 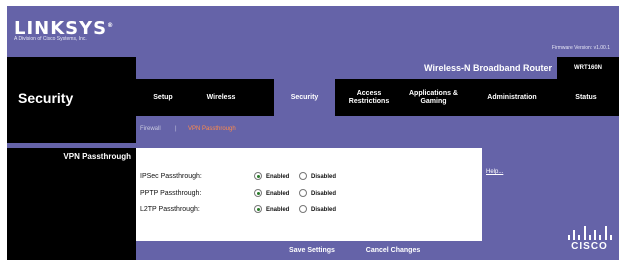 What do you see at coordinates (309, 210) in the screenshot?
I see `l2tp-row: L2TP Passthrough: Enabled Disabled` at bounding box center [309, 210].